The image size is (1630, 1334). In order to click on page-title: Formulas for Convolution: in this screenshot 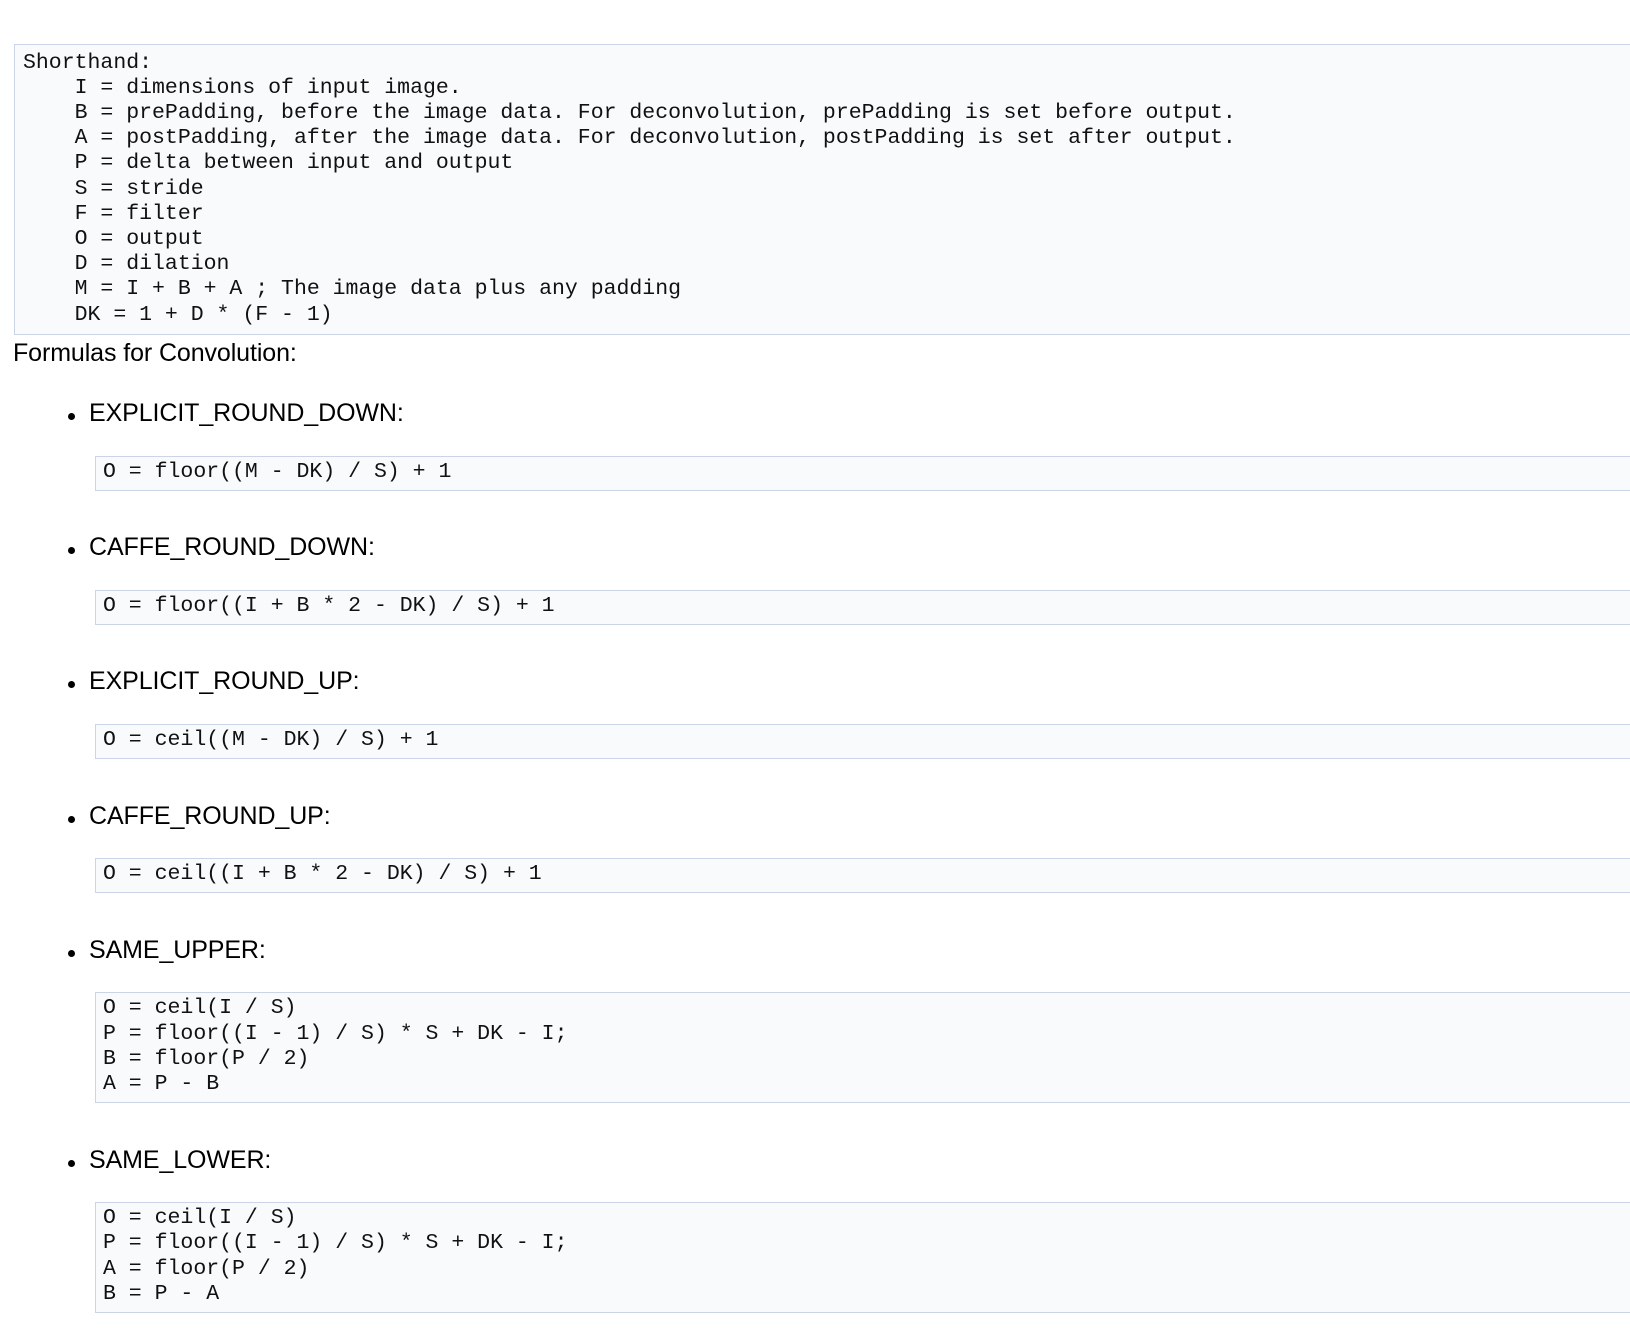, I will do `click(155, 353)`.